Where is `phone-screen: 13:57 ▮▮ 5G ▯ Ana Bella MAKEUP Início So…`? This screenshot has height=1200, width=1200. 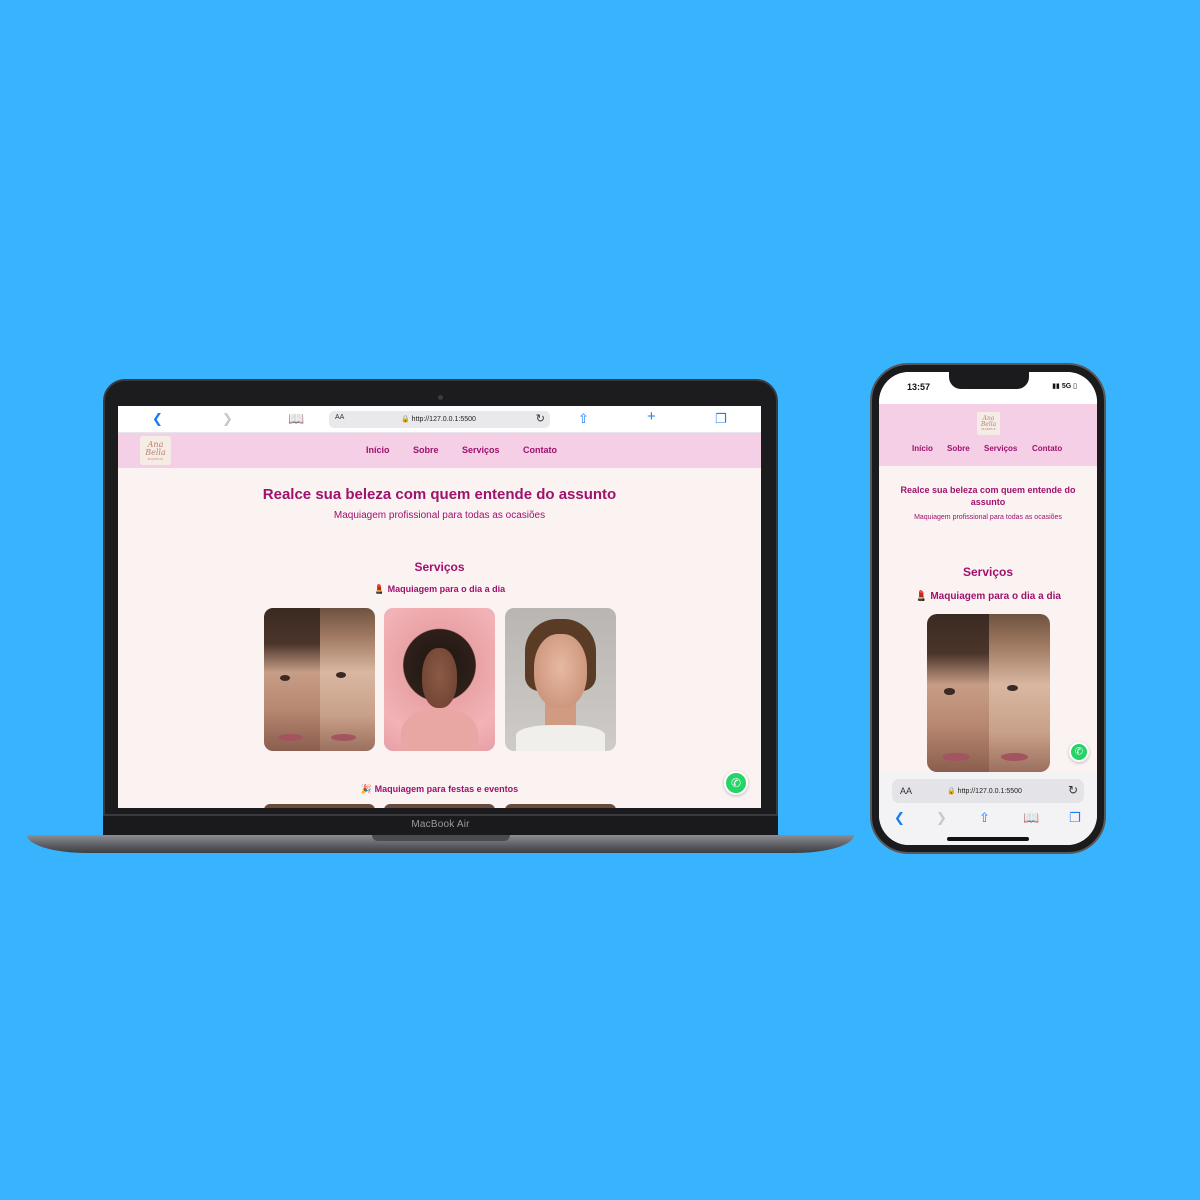
phone-screen: 13:57 ▮▮ 5G ▯ Ana Bella MAKEUP Início So… is located at coordinates (988, 608).